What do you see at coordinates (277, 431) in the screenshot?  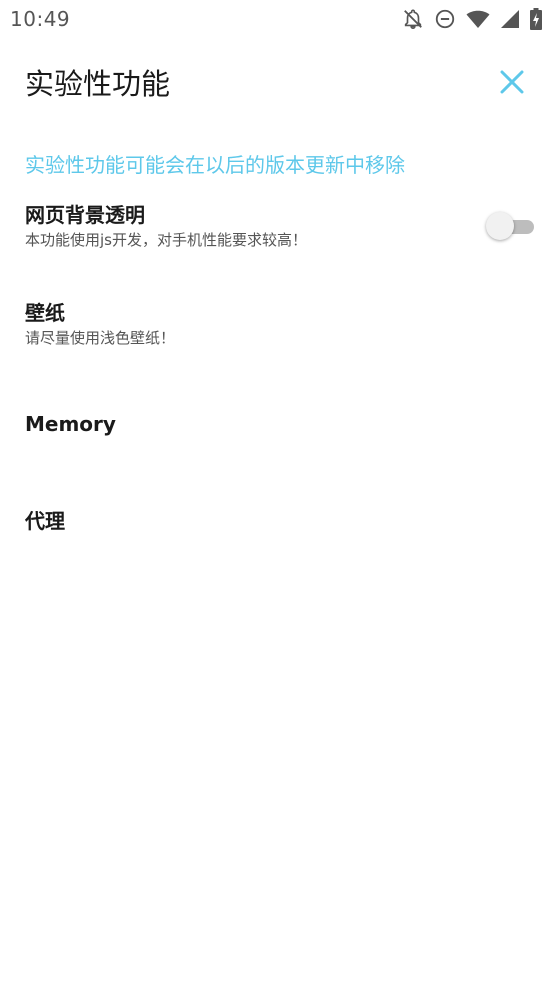 I see `setting-memory: Memory` at bounding box center [277, 431].